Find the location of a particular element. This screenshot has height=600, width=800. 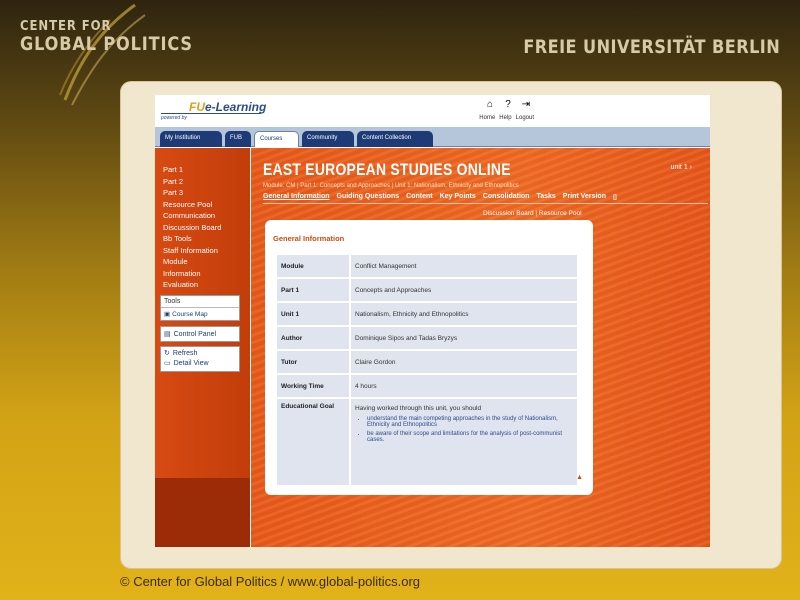

row-key: Module is located at coordinates (313, 266).